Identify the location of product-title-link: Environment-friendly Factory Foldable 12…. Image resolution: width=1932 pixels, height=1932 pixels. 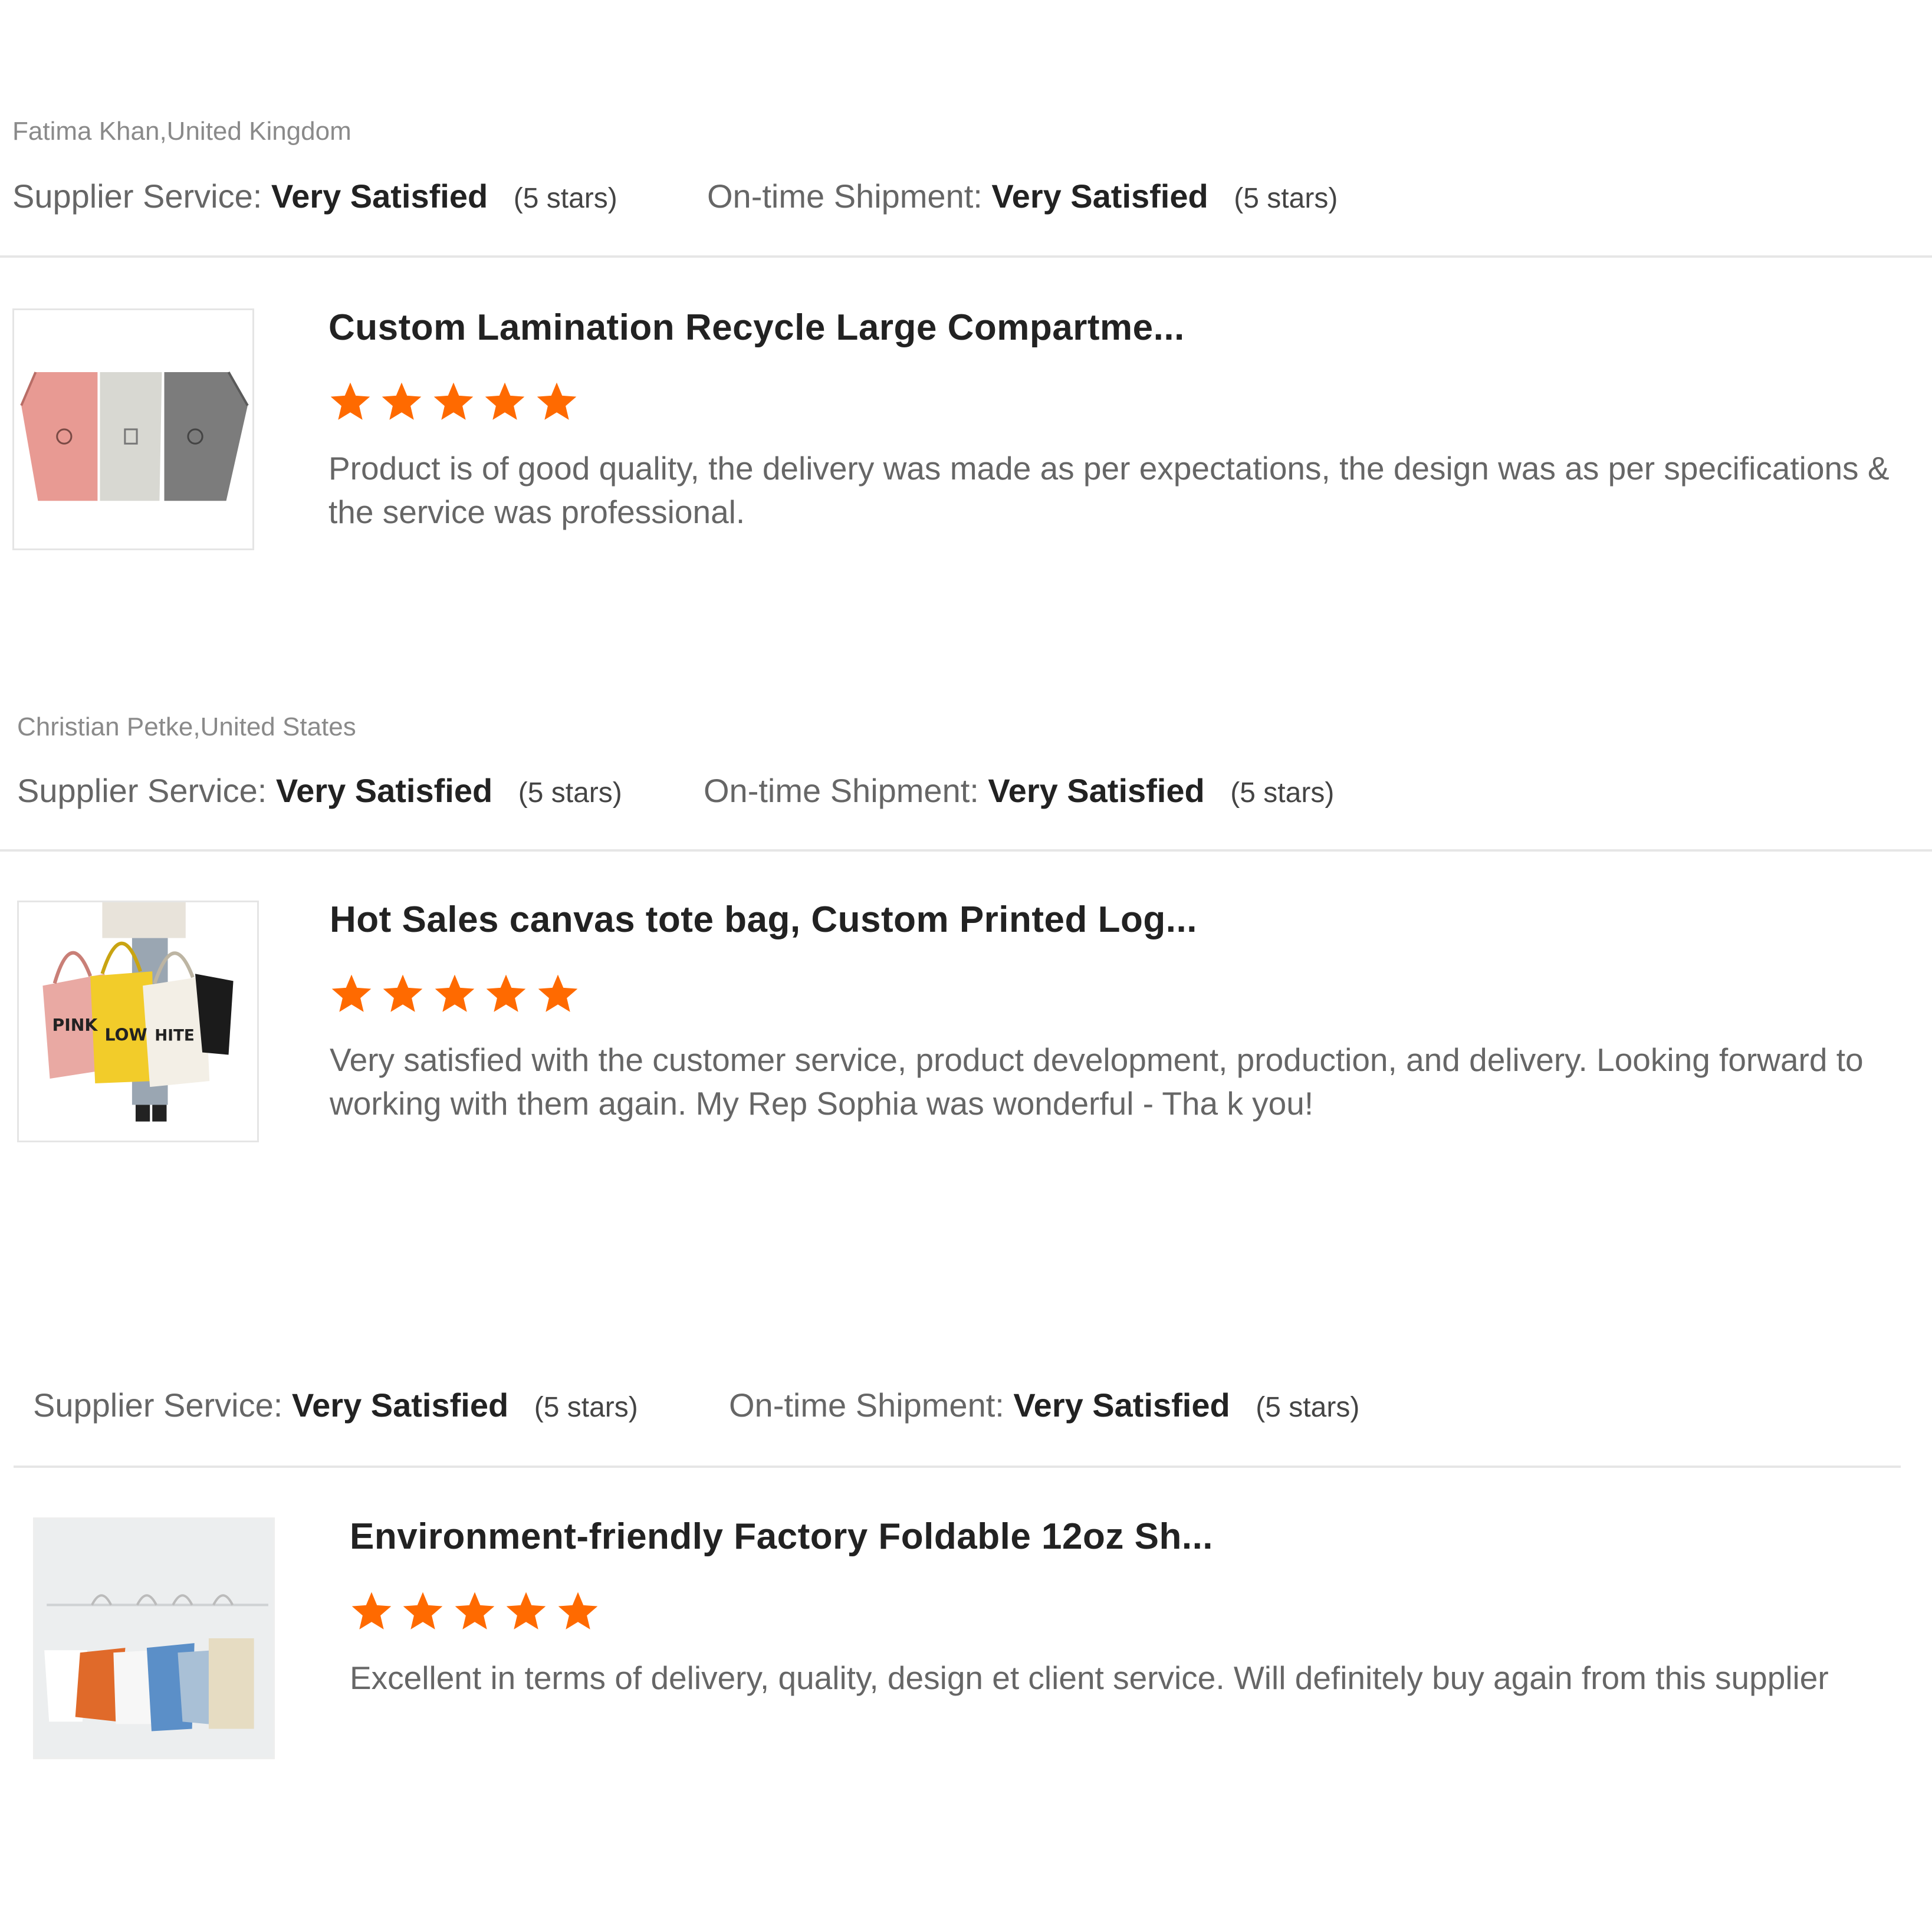
(781, 1537).